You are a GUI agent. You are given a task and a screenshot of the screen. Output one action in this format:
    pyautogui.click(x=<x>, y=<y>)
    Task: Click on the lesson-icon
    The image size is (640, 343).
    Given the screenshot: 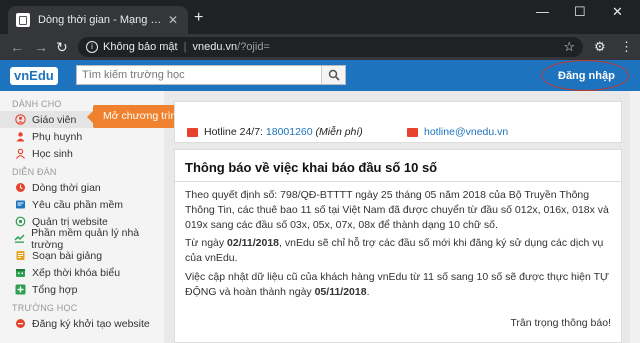 What is the action you would take?
    pyautogui.click(x=20, y=256)
    